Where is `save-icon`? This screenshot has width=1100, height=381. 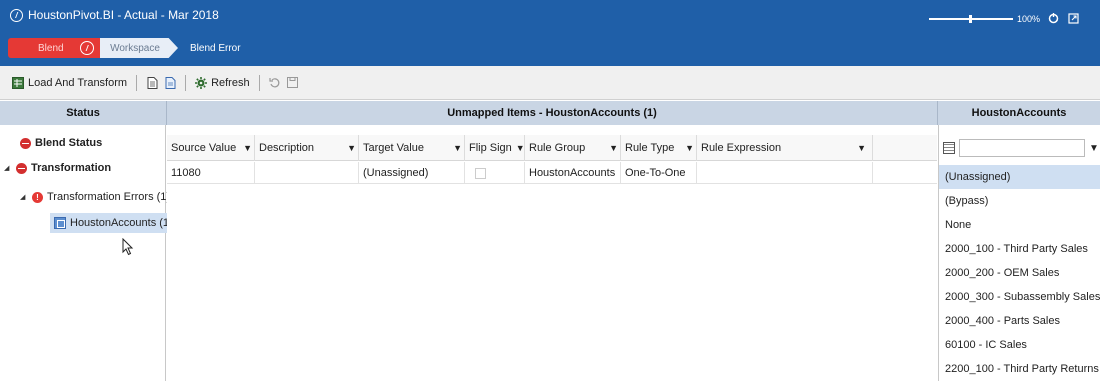
save-icon is located at coordinates (293, 83).